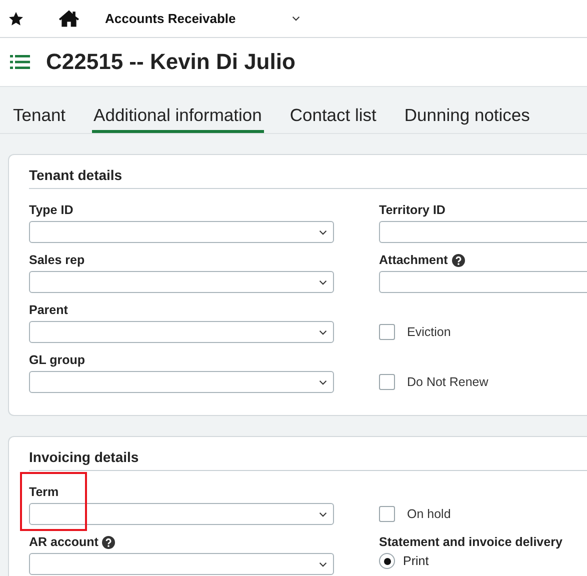  Describe the element at coordinates (202, 18) in the screenshot. I see `module-dropdown: Accounts Receivable` at that location.